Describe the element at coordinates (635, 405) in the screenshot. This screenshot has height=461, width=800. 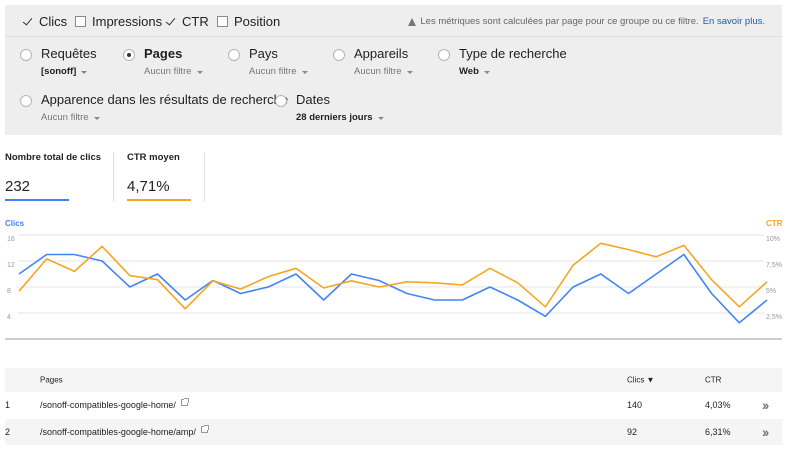
I see `row-clicks: 140` at that location.